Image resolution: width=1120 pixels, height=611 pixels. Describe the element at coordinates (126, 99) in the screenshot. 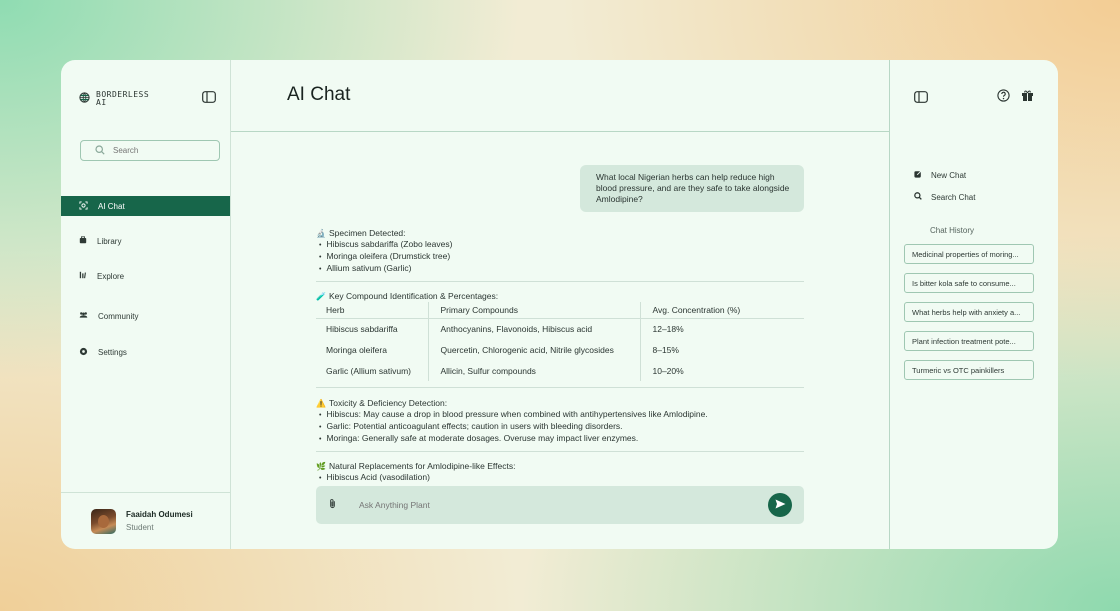

I see `brand-name: BORDERLESS AI` at that location.